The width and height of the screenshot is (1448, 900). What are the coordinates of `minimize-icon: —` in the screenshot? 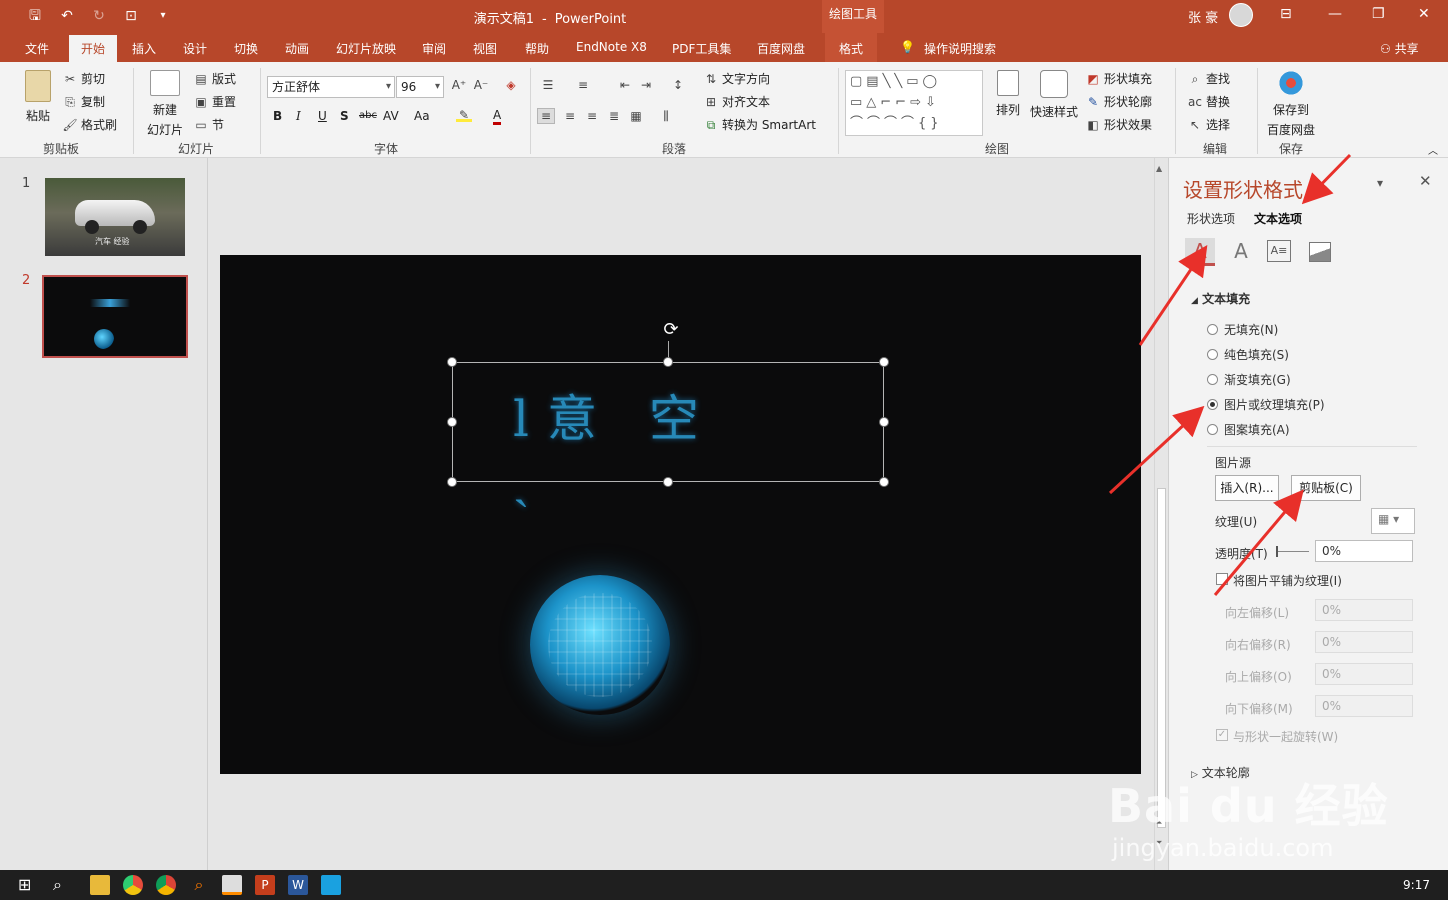 It's located at (1335, 14).